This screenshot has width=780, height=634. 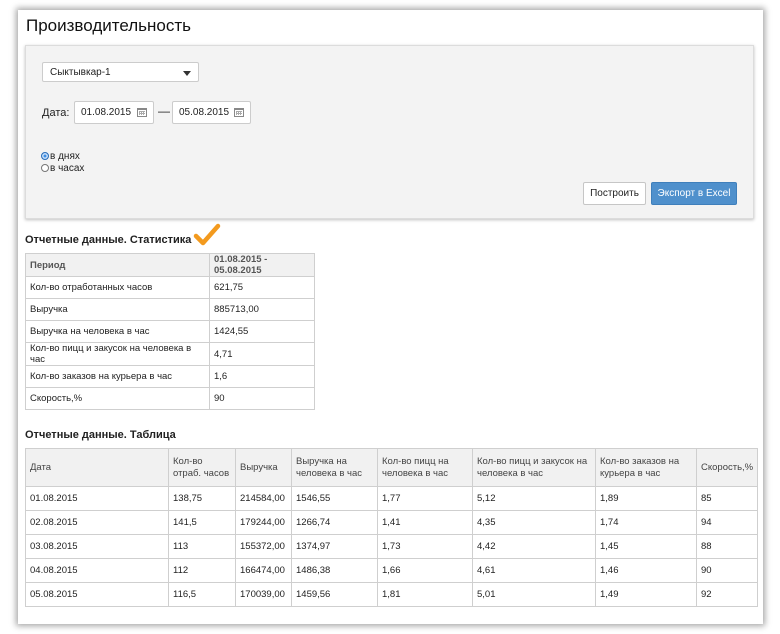 What do you see at coordinates (108, 240) in the screenshot?
I see `stats-title: Отчетные данные. Статистика` at bounding box center [108, 240].